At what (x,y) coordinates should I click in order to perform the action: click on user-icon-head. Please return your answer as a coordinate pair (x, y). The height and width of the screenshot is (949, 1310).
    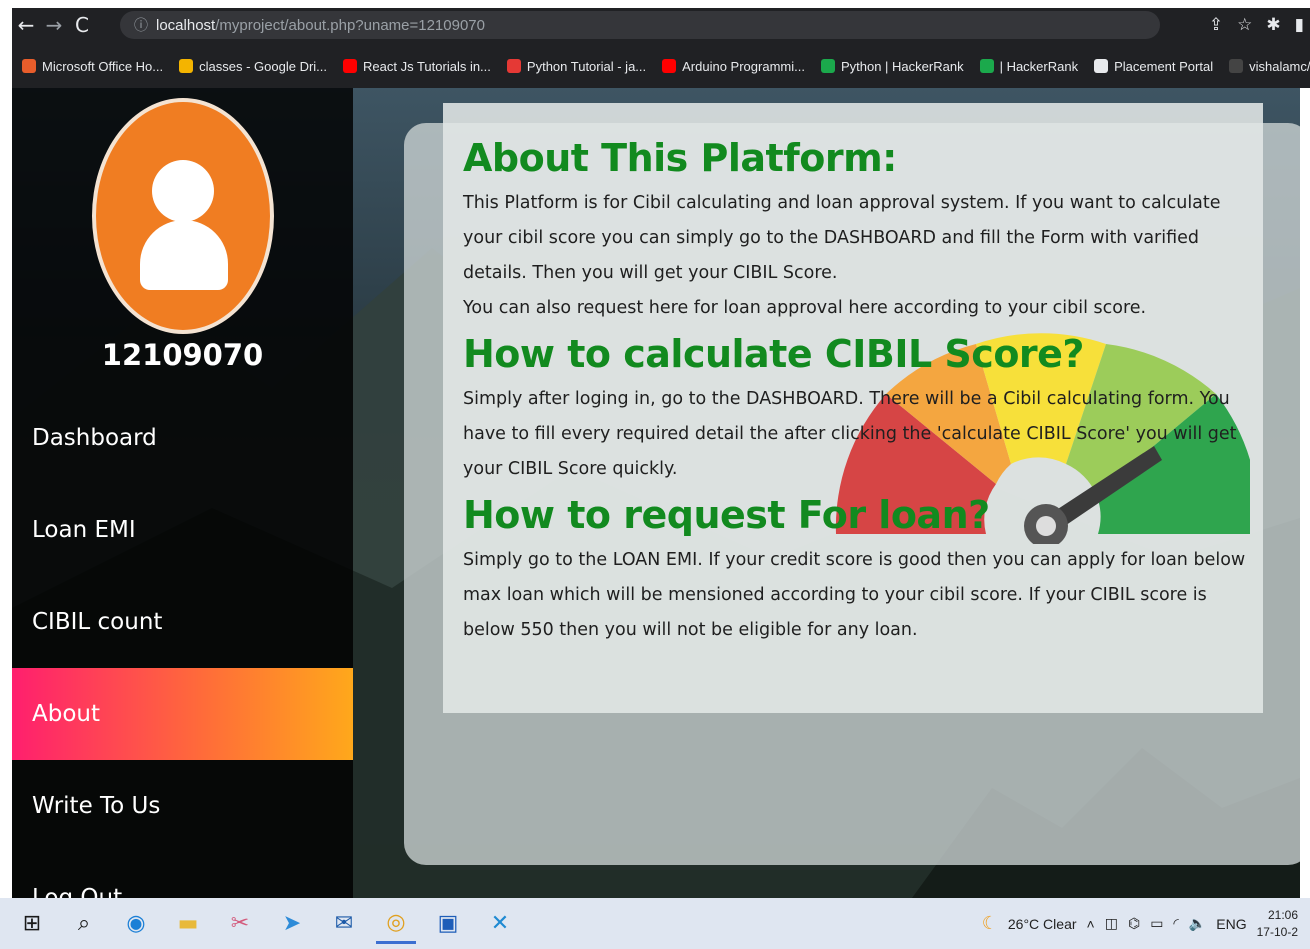
    Looking at the image, I should click on (183, 191).